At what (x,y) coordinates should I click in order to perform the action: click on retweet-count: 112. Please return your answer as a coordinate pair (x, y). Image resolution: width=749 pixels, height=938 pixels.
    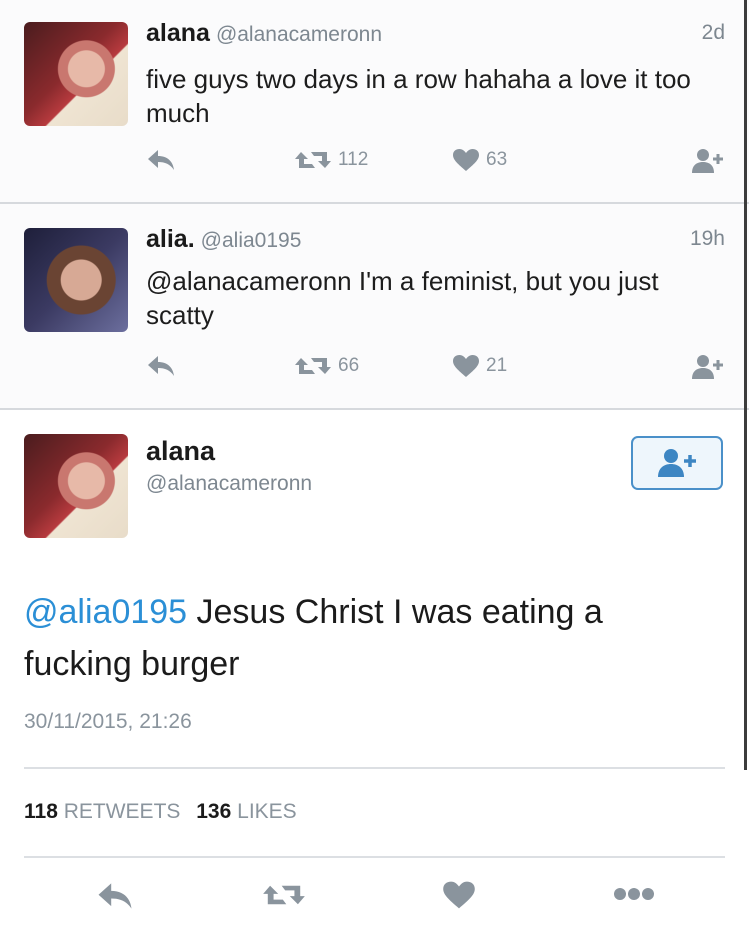
    Looking at the image, I should click on (353, 159).